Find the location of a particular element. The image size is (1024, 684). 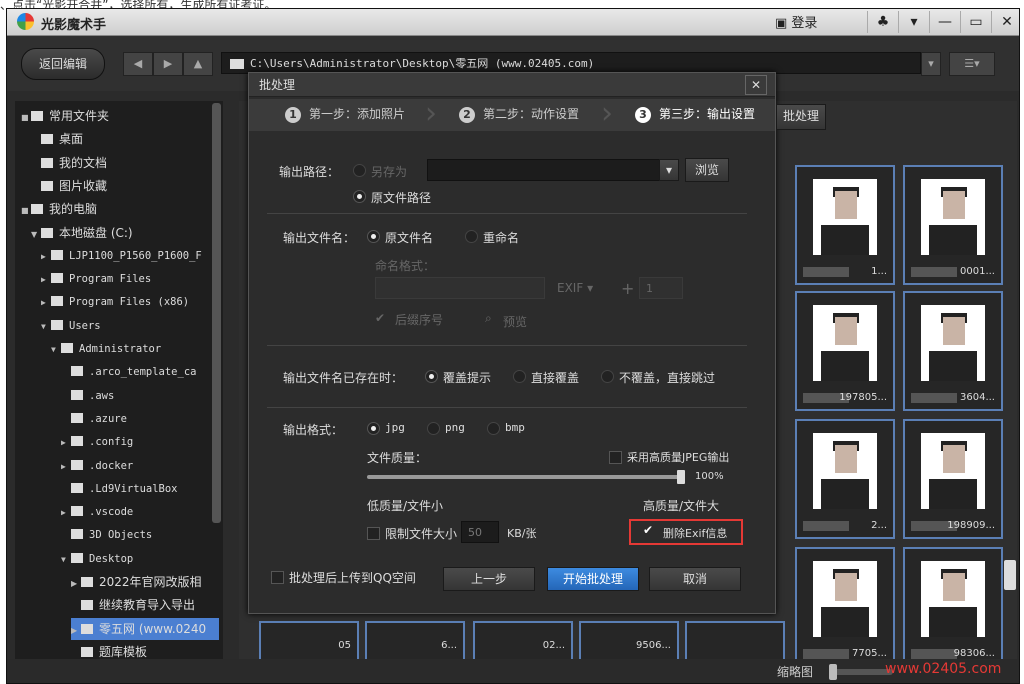

original-path-radio is located at coordinates (359, 196).